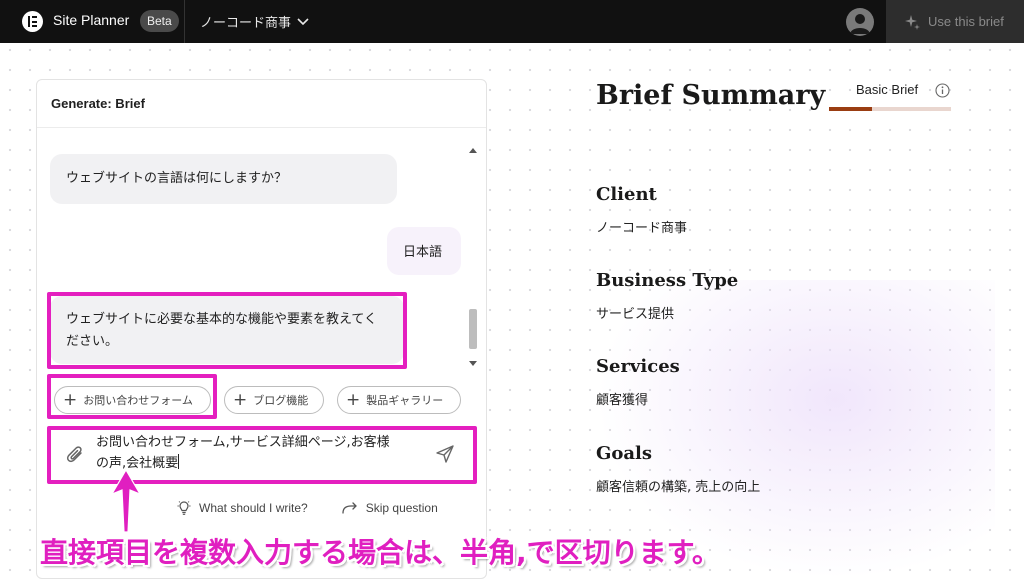  I want to click on suggestion-label: ブログ機能, so click(281, 400).